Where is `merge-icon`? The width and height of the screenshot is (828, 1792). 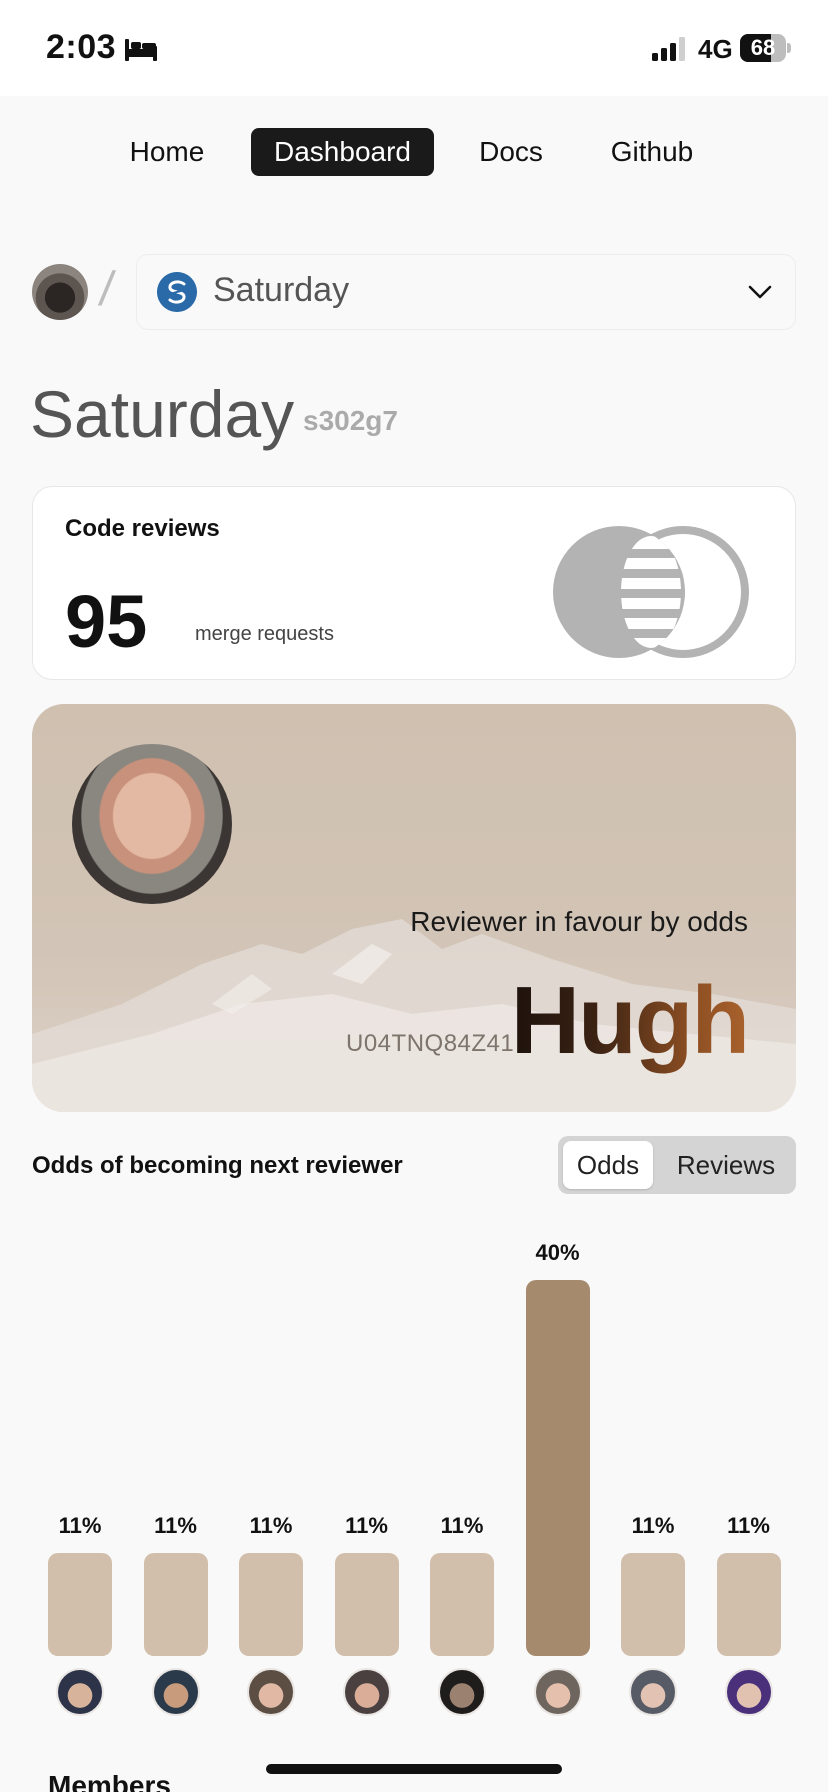 merge-icon is located at coordinates (651, 592).